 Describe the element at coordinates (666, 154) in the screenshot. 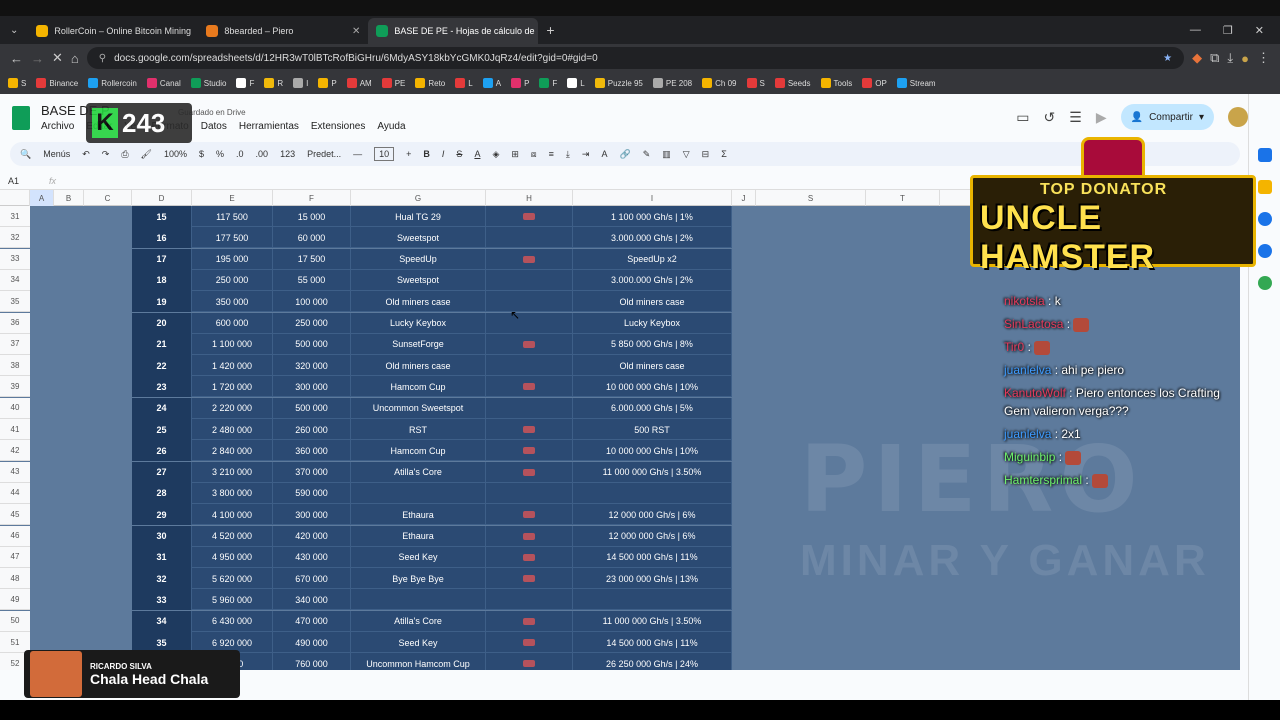

I see `chart-icon: ▥` at that location.